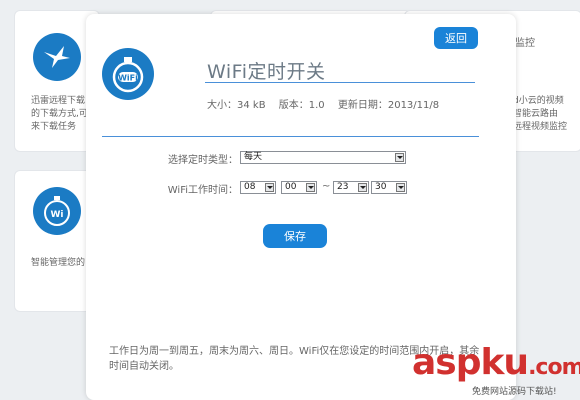  Describe the element at coordinates (299, 187) in the screenshot. I see `start-minute-select: 00` at that location.